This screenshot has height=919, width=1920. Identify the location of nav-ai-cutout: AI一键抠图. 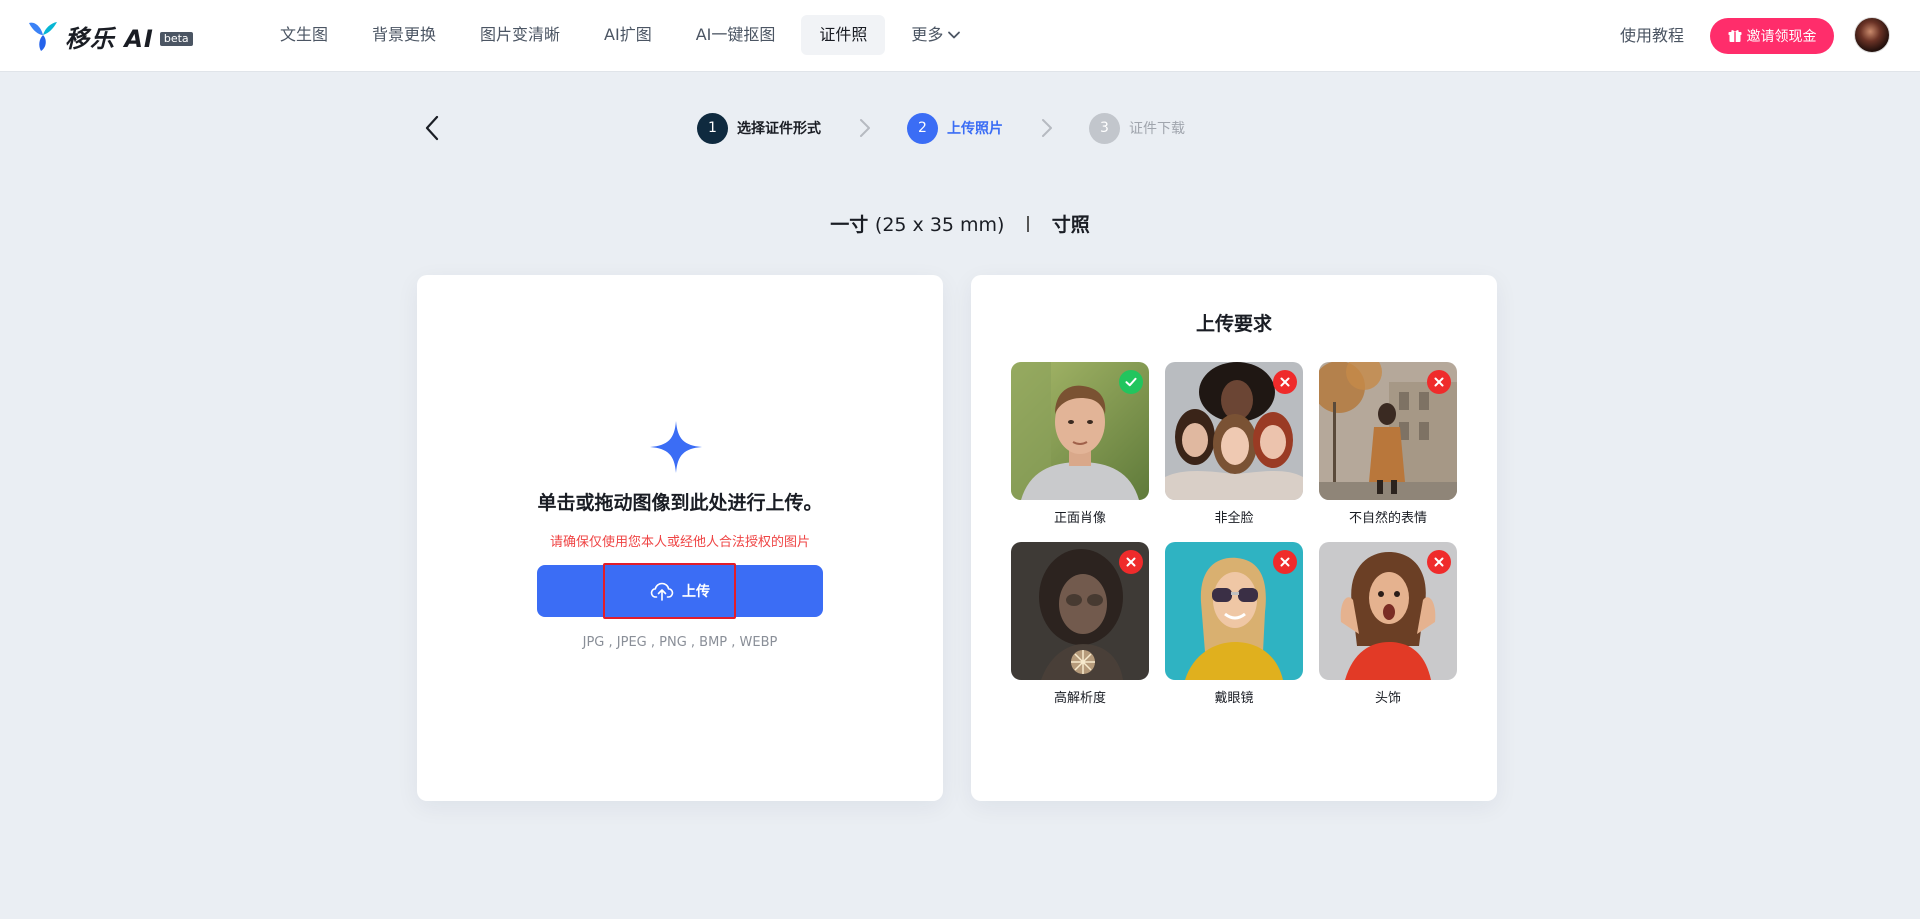
(736, 35).